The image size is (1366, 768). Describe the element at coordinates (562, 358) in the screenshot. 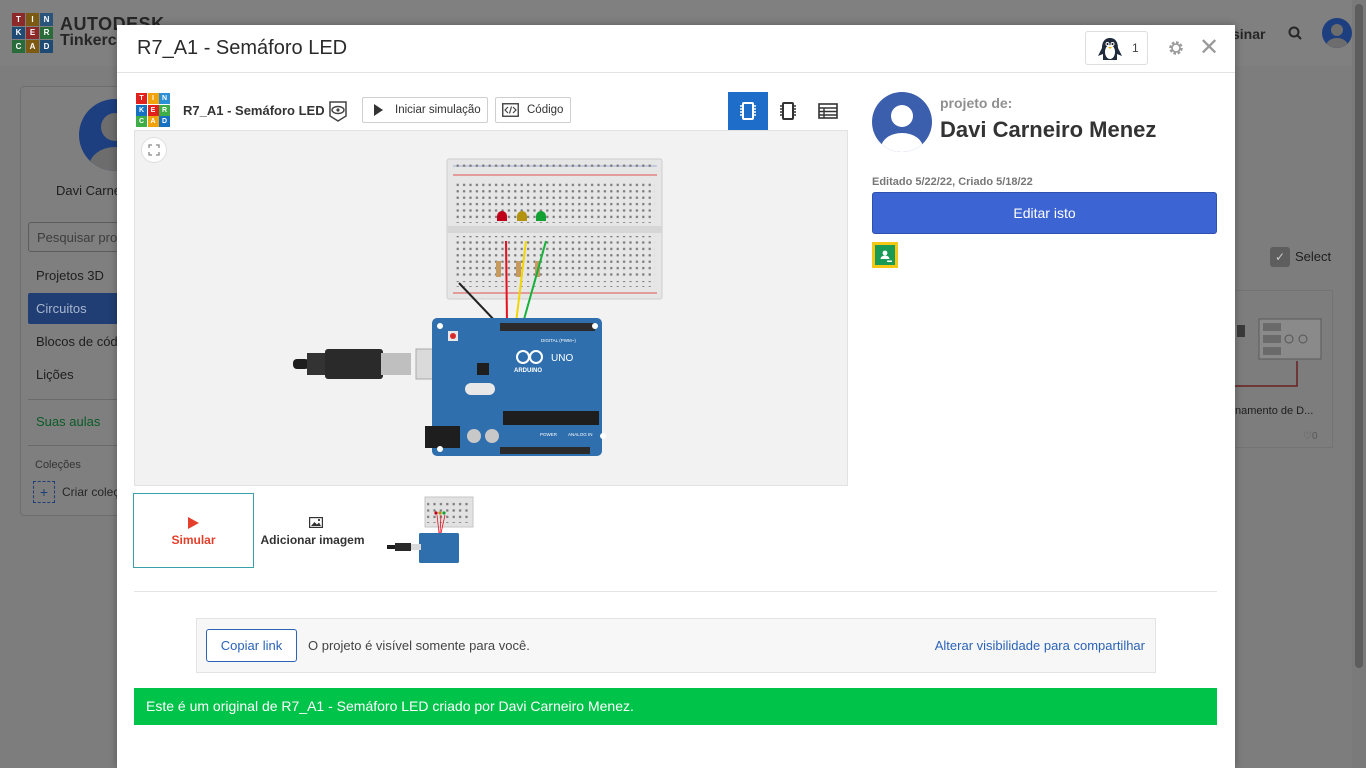

I see `svg-text: UNO` at that location.